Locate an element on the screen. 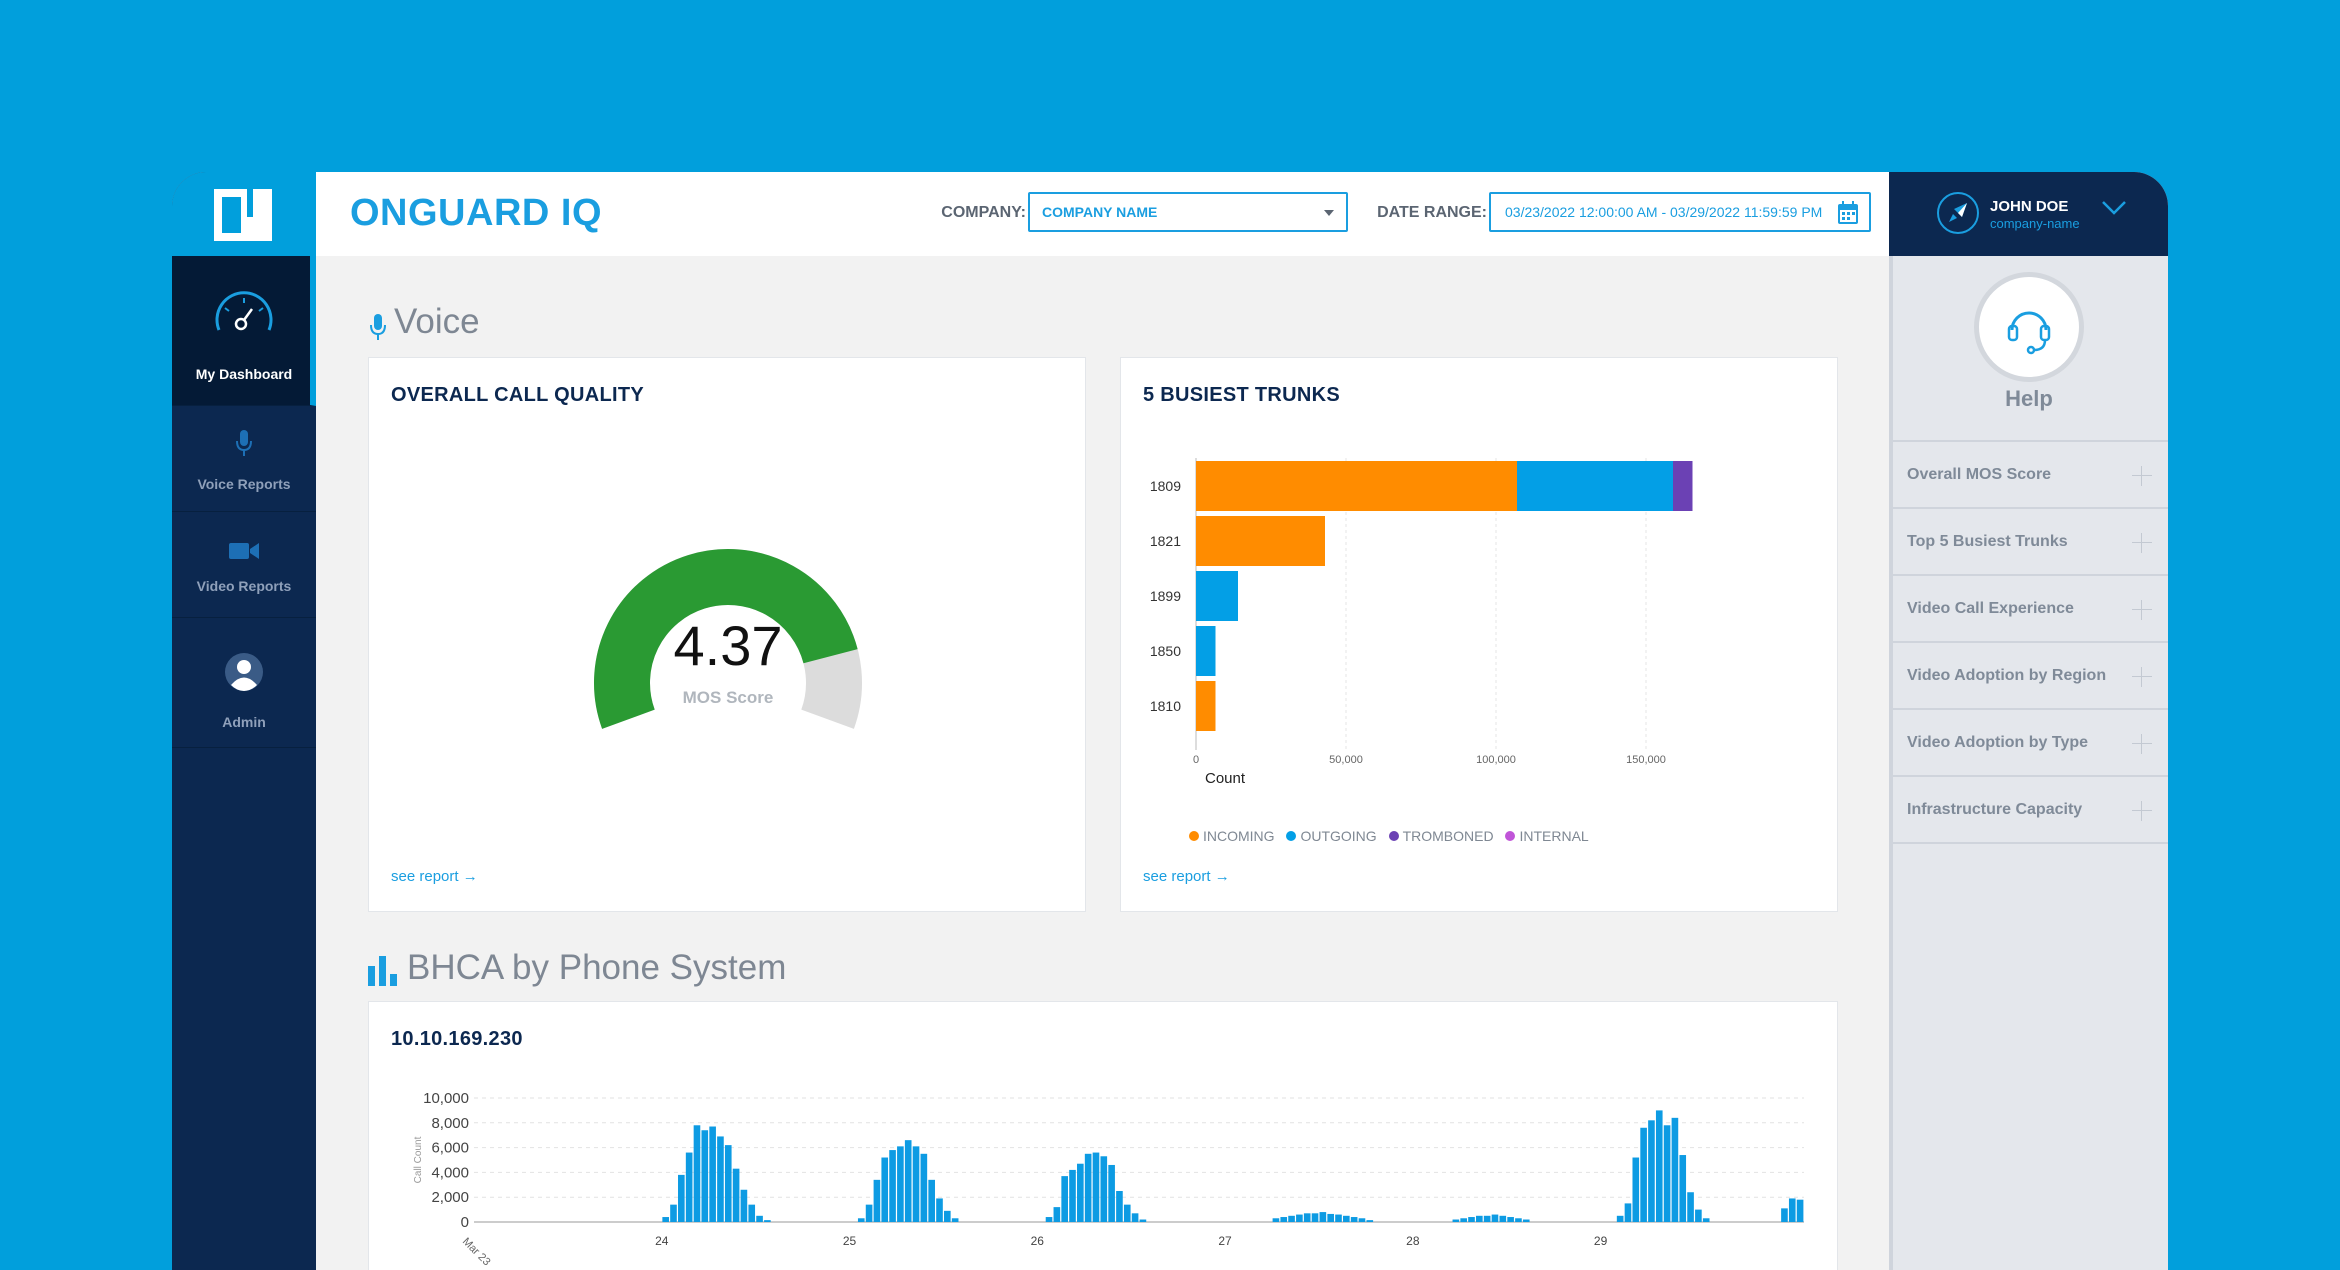 The width and height of the screenshot is (2340, 1270). mos-label: MOS Score is located at coordinates (728, 697).